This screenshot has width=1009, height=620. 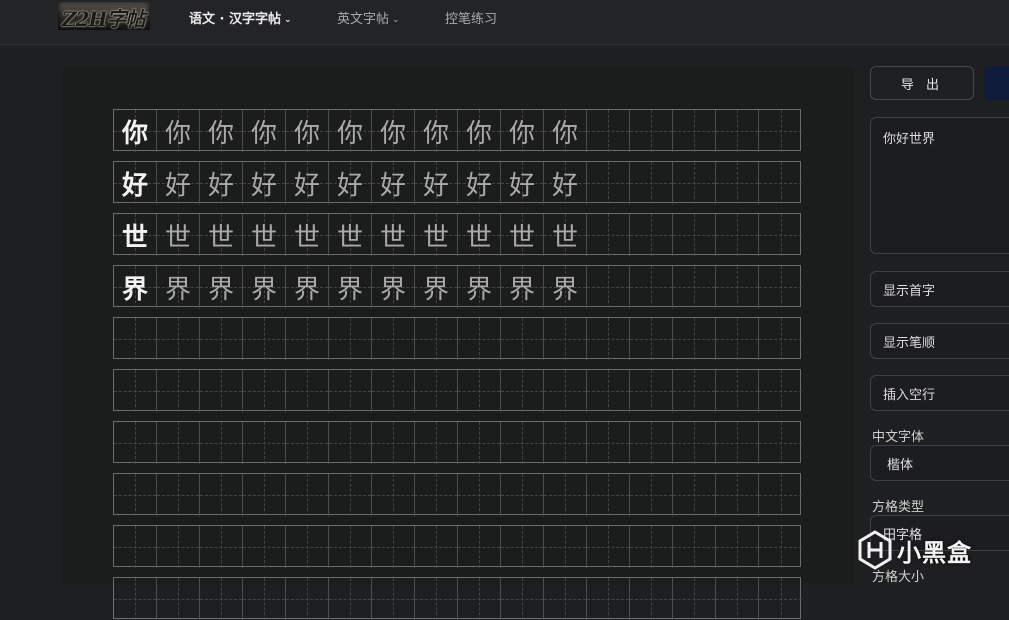 I want to click on site-logo: Z2H字帖, so click(x=104, y=16).